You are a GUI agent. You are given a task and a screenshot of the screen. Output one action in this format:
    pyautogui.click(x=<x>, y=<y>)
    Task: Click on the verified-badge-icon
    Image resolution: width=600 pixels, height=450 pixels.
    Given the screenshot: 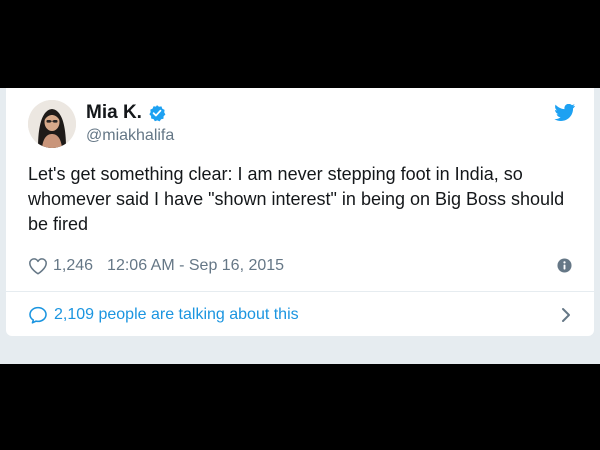 What is the action you would take?
    pyautogui.click(x=157, y=113)
    